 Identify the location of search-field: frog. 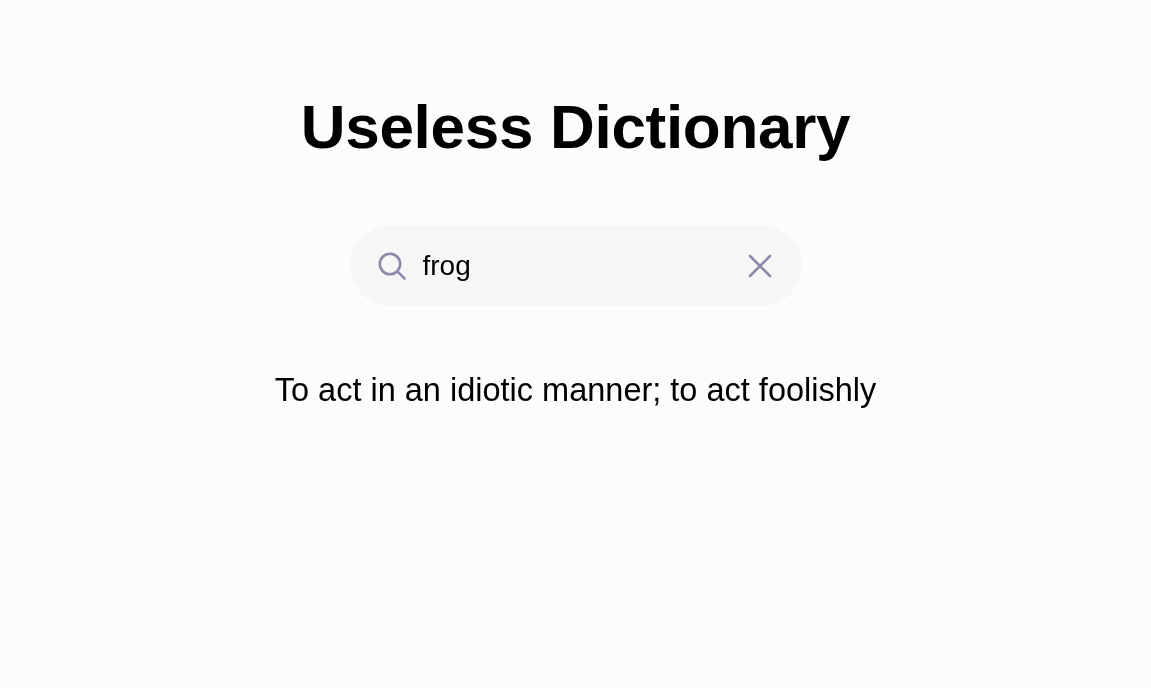
(575, 266).